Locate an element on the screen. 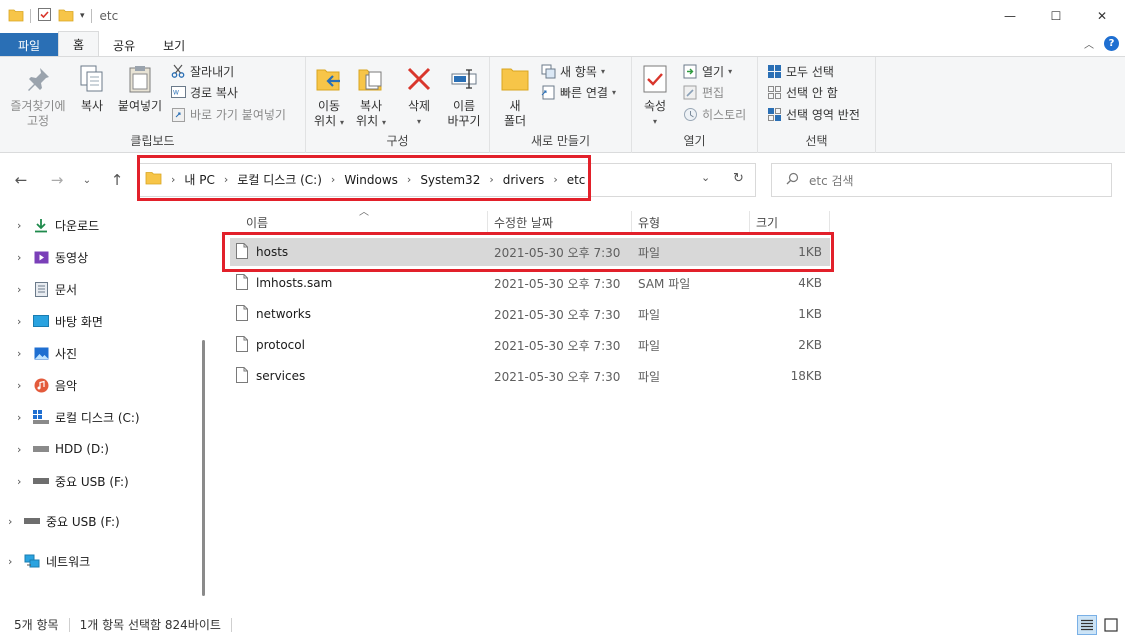  history-icon is located at coordinates (690, 114).